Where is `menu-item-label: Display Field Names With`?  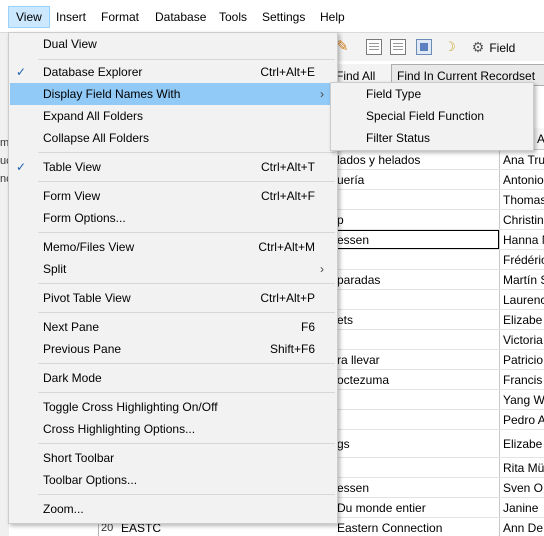
menu-item-label: Display Field Names With is located at coordinates (112, 94).